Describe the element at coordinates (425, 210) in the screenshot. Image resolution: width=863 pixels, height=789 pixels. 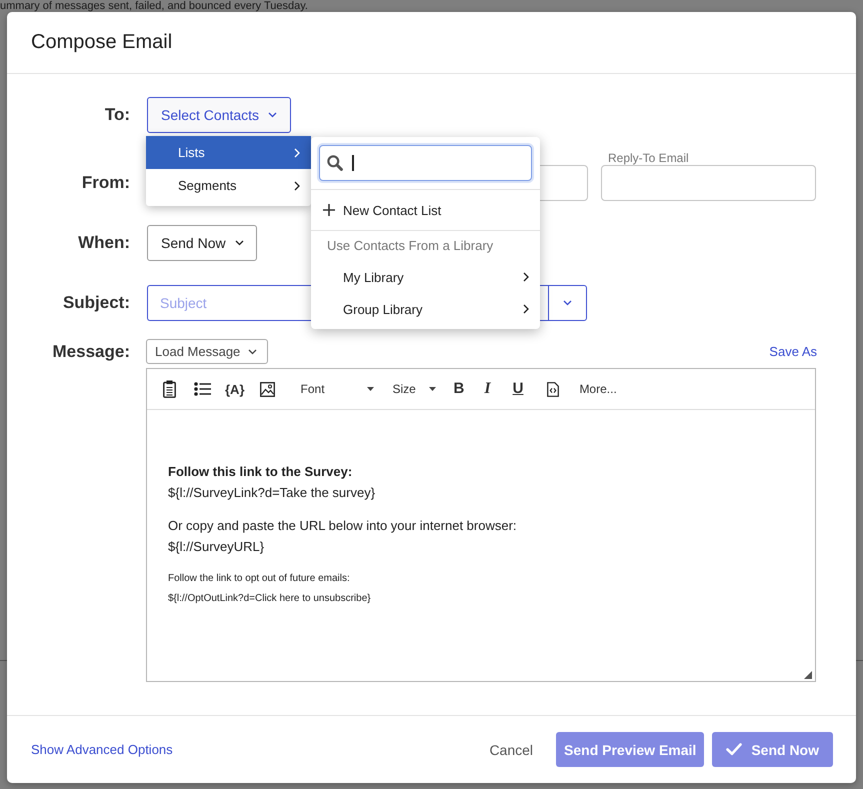
I see `new-contact-list-item: New Contact List` at that location.